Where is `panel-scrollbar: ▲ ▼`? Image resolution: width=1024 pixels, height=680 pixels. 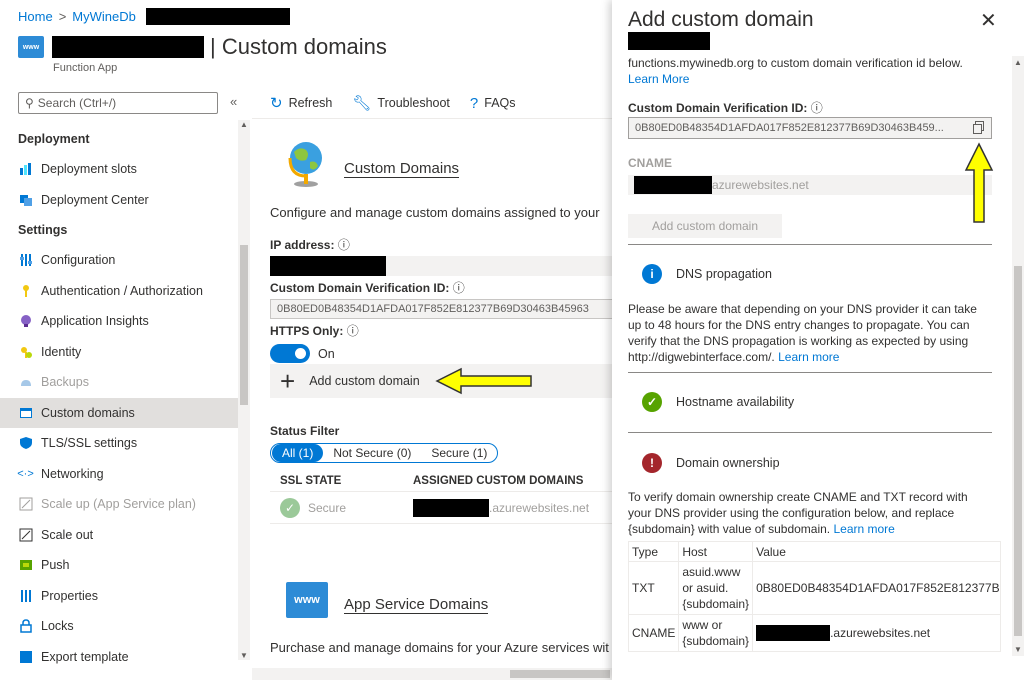 panel-scrollbar: ▲ ▼ is located at coordinates (1018, 356).